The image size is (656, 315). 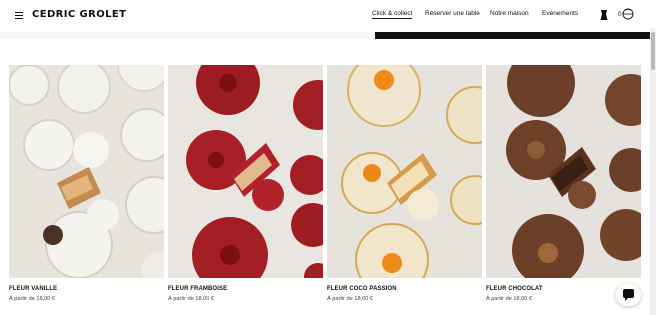 What do you see at coordinates (86, 289) in the screenshot?
I see `product-name: FLEUR VANILLE` at bounding box center [86, 289].